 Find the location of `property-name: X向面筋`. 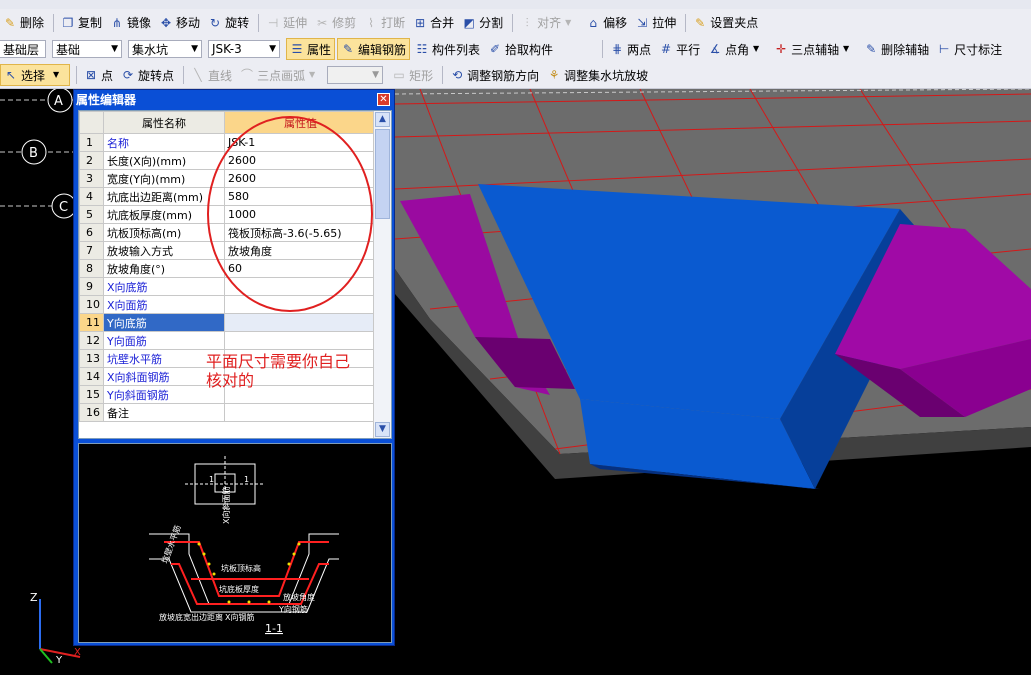

property-name: X向面筋 is located at coordinates (164, 304).